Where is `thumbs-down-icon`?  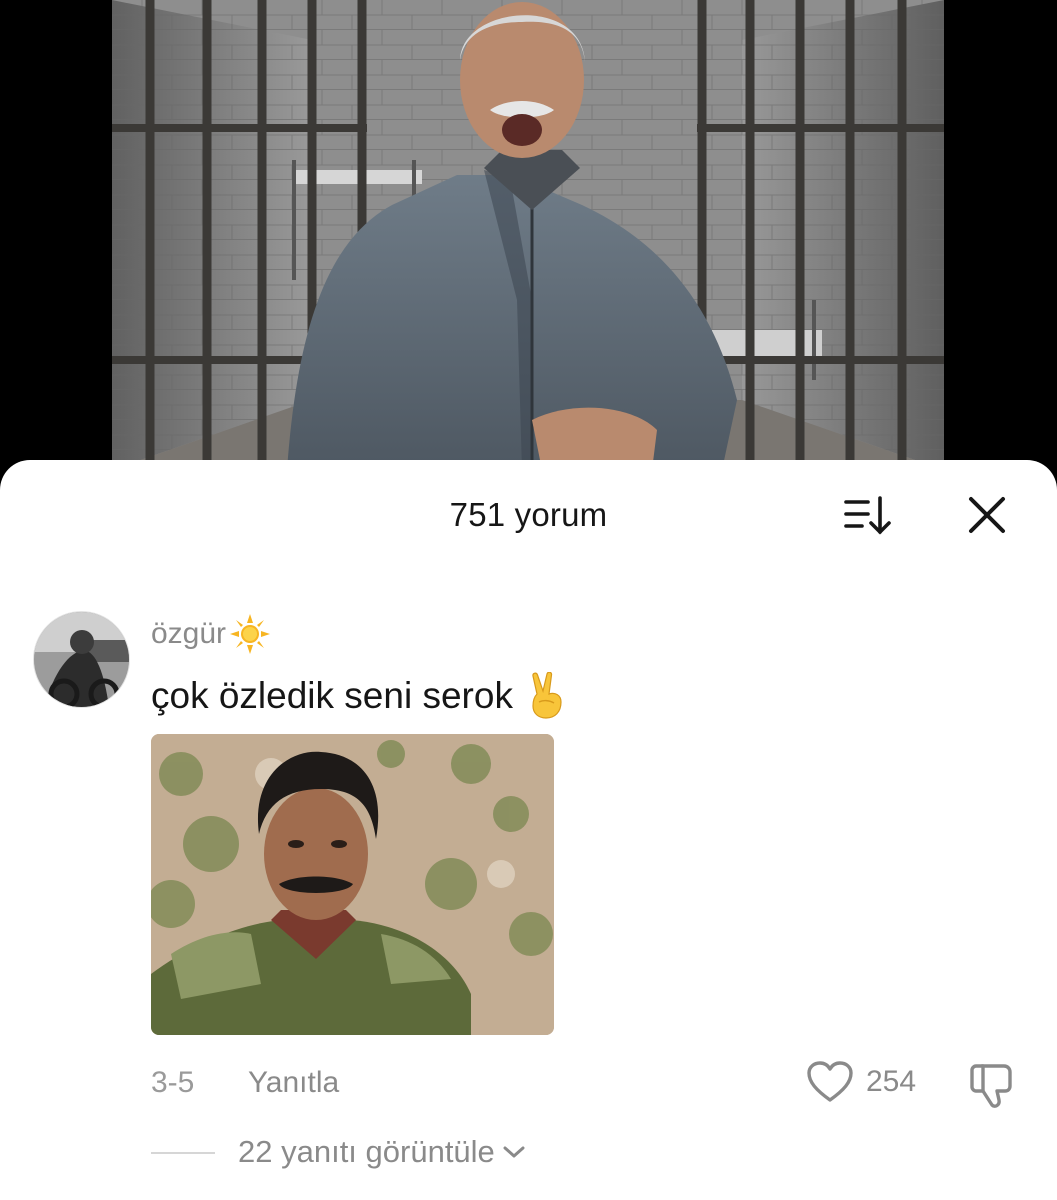
thumbs-down-icon is located at coordinates (991, 1086).